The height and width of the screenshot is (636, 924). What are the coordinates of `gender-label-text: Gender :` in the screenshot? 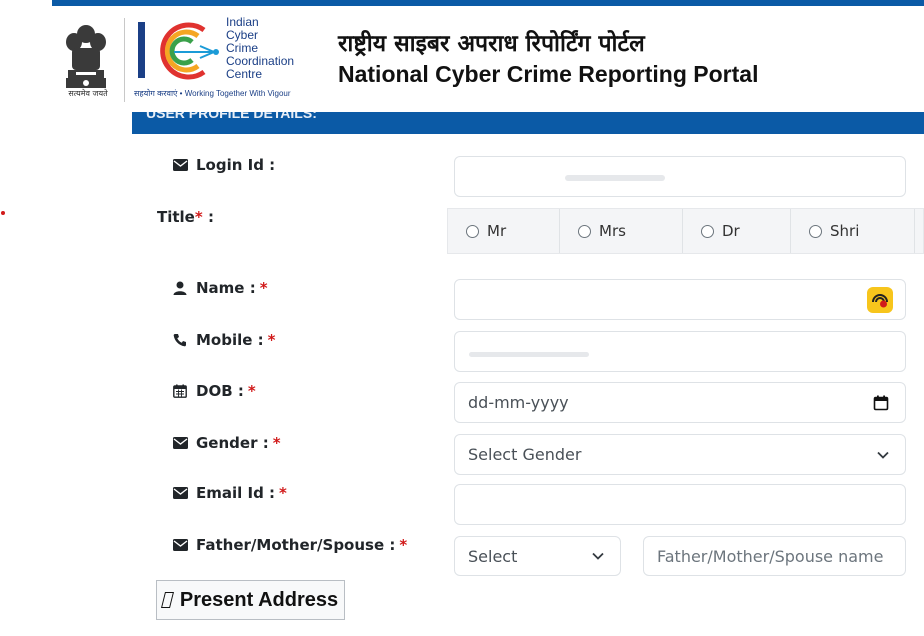 It's located at (232, 443).